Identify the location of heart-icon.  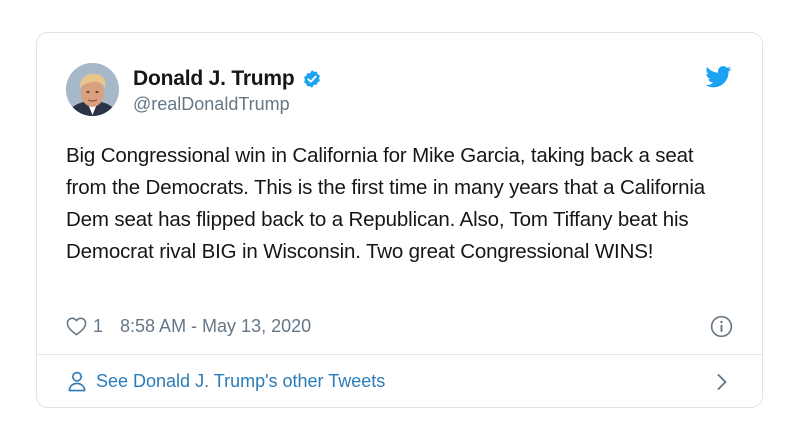
(76, 326).